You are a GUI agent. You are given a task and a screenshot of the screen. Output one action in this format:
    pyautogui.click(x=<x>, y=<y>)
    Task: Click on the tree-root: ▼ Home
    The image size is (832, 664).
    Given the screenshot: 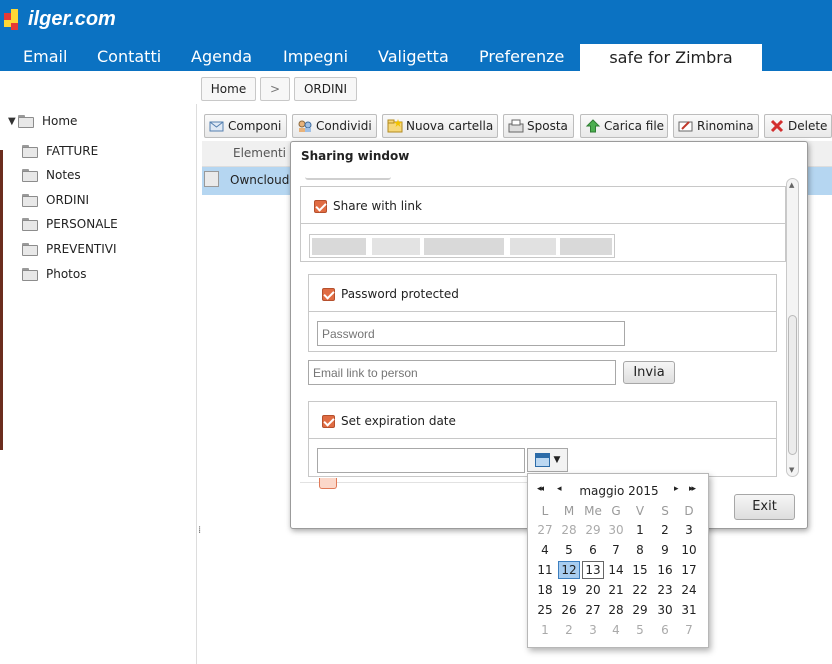 What is the action you would take?
    pyautogui.click(x=42, y=121)
    